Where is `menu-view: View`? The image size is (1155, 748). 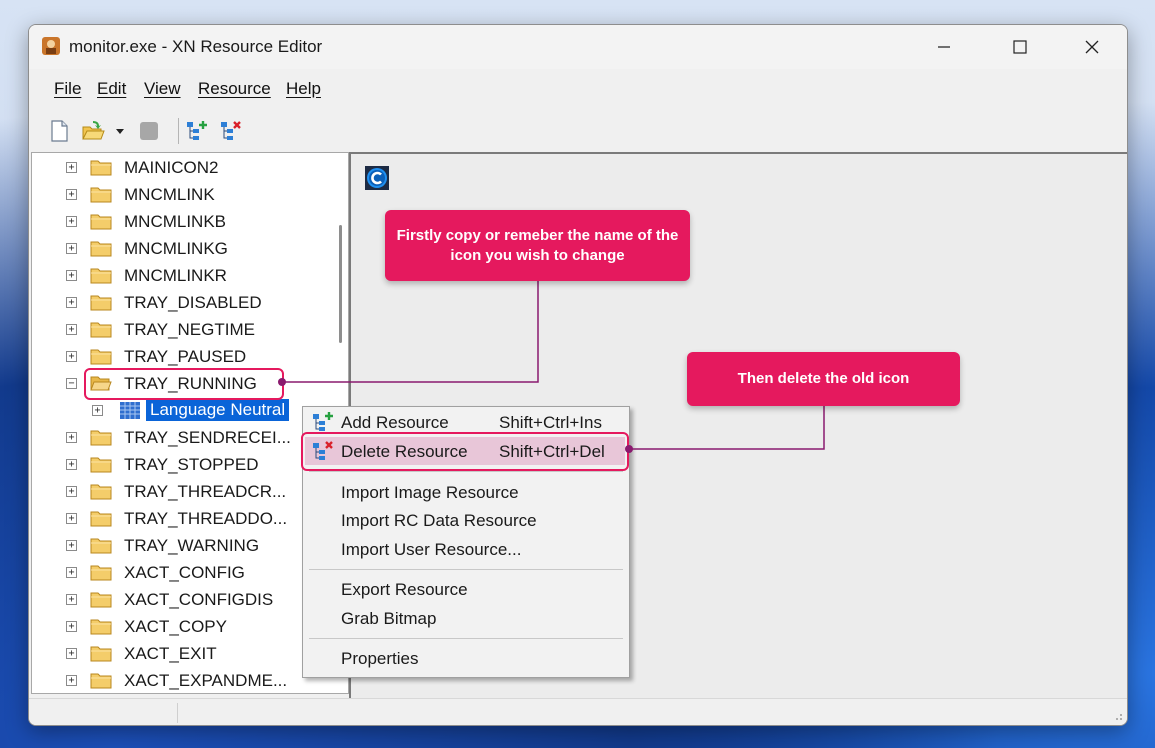
menu-view: View is located at coordinates (162, 89).